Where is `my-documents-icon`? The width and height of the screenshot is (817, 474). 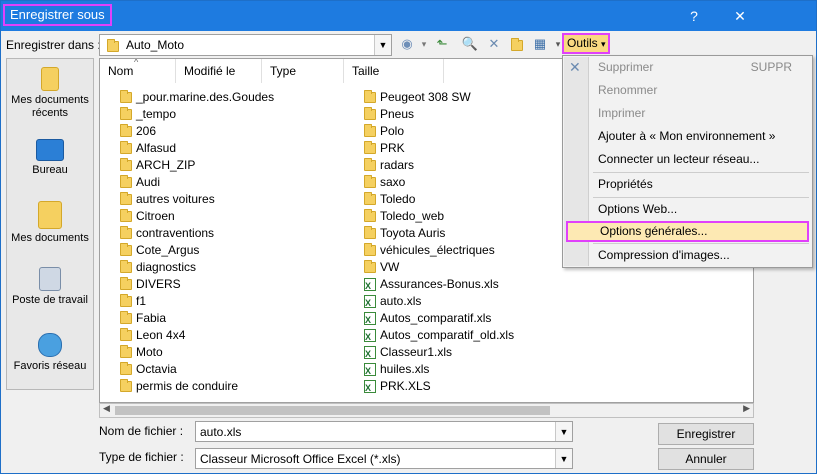
my-documents-icon is located at coordinates (50, 215).